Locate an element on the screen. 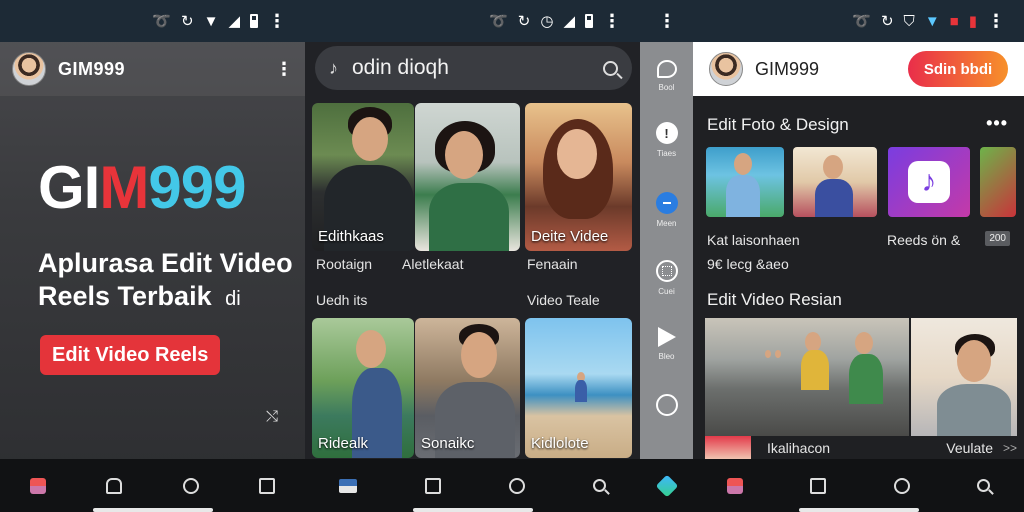  rail-item-alert: ! Tiaes is located at coordinates (666, 140).